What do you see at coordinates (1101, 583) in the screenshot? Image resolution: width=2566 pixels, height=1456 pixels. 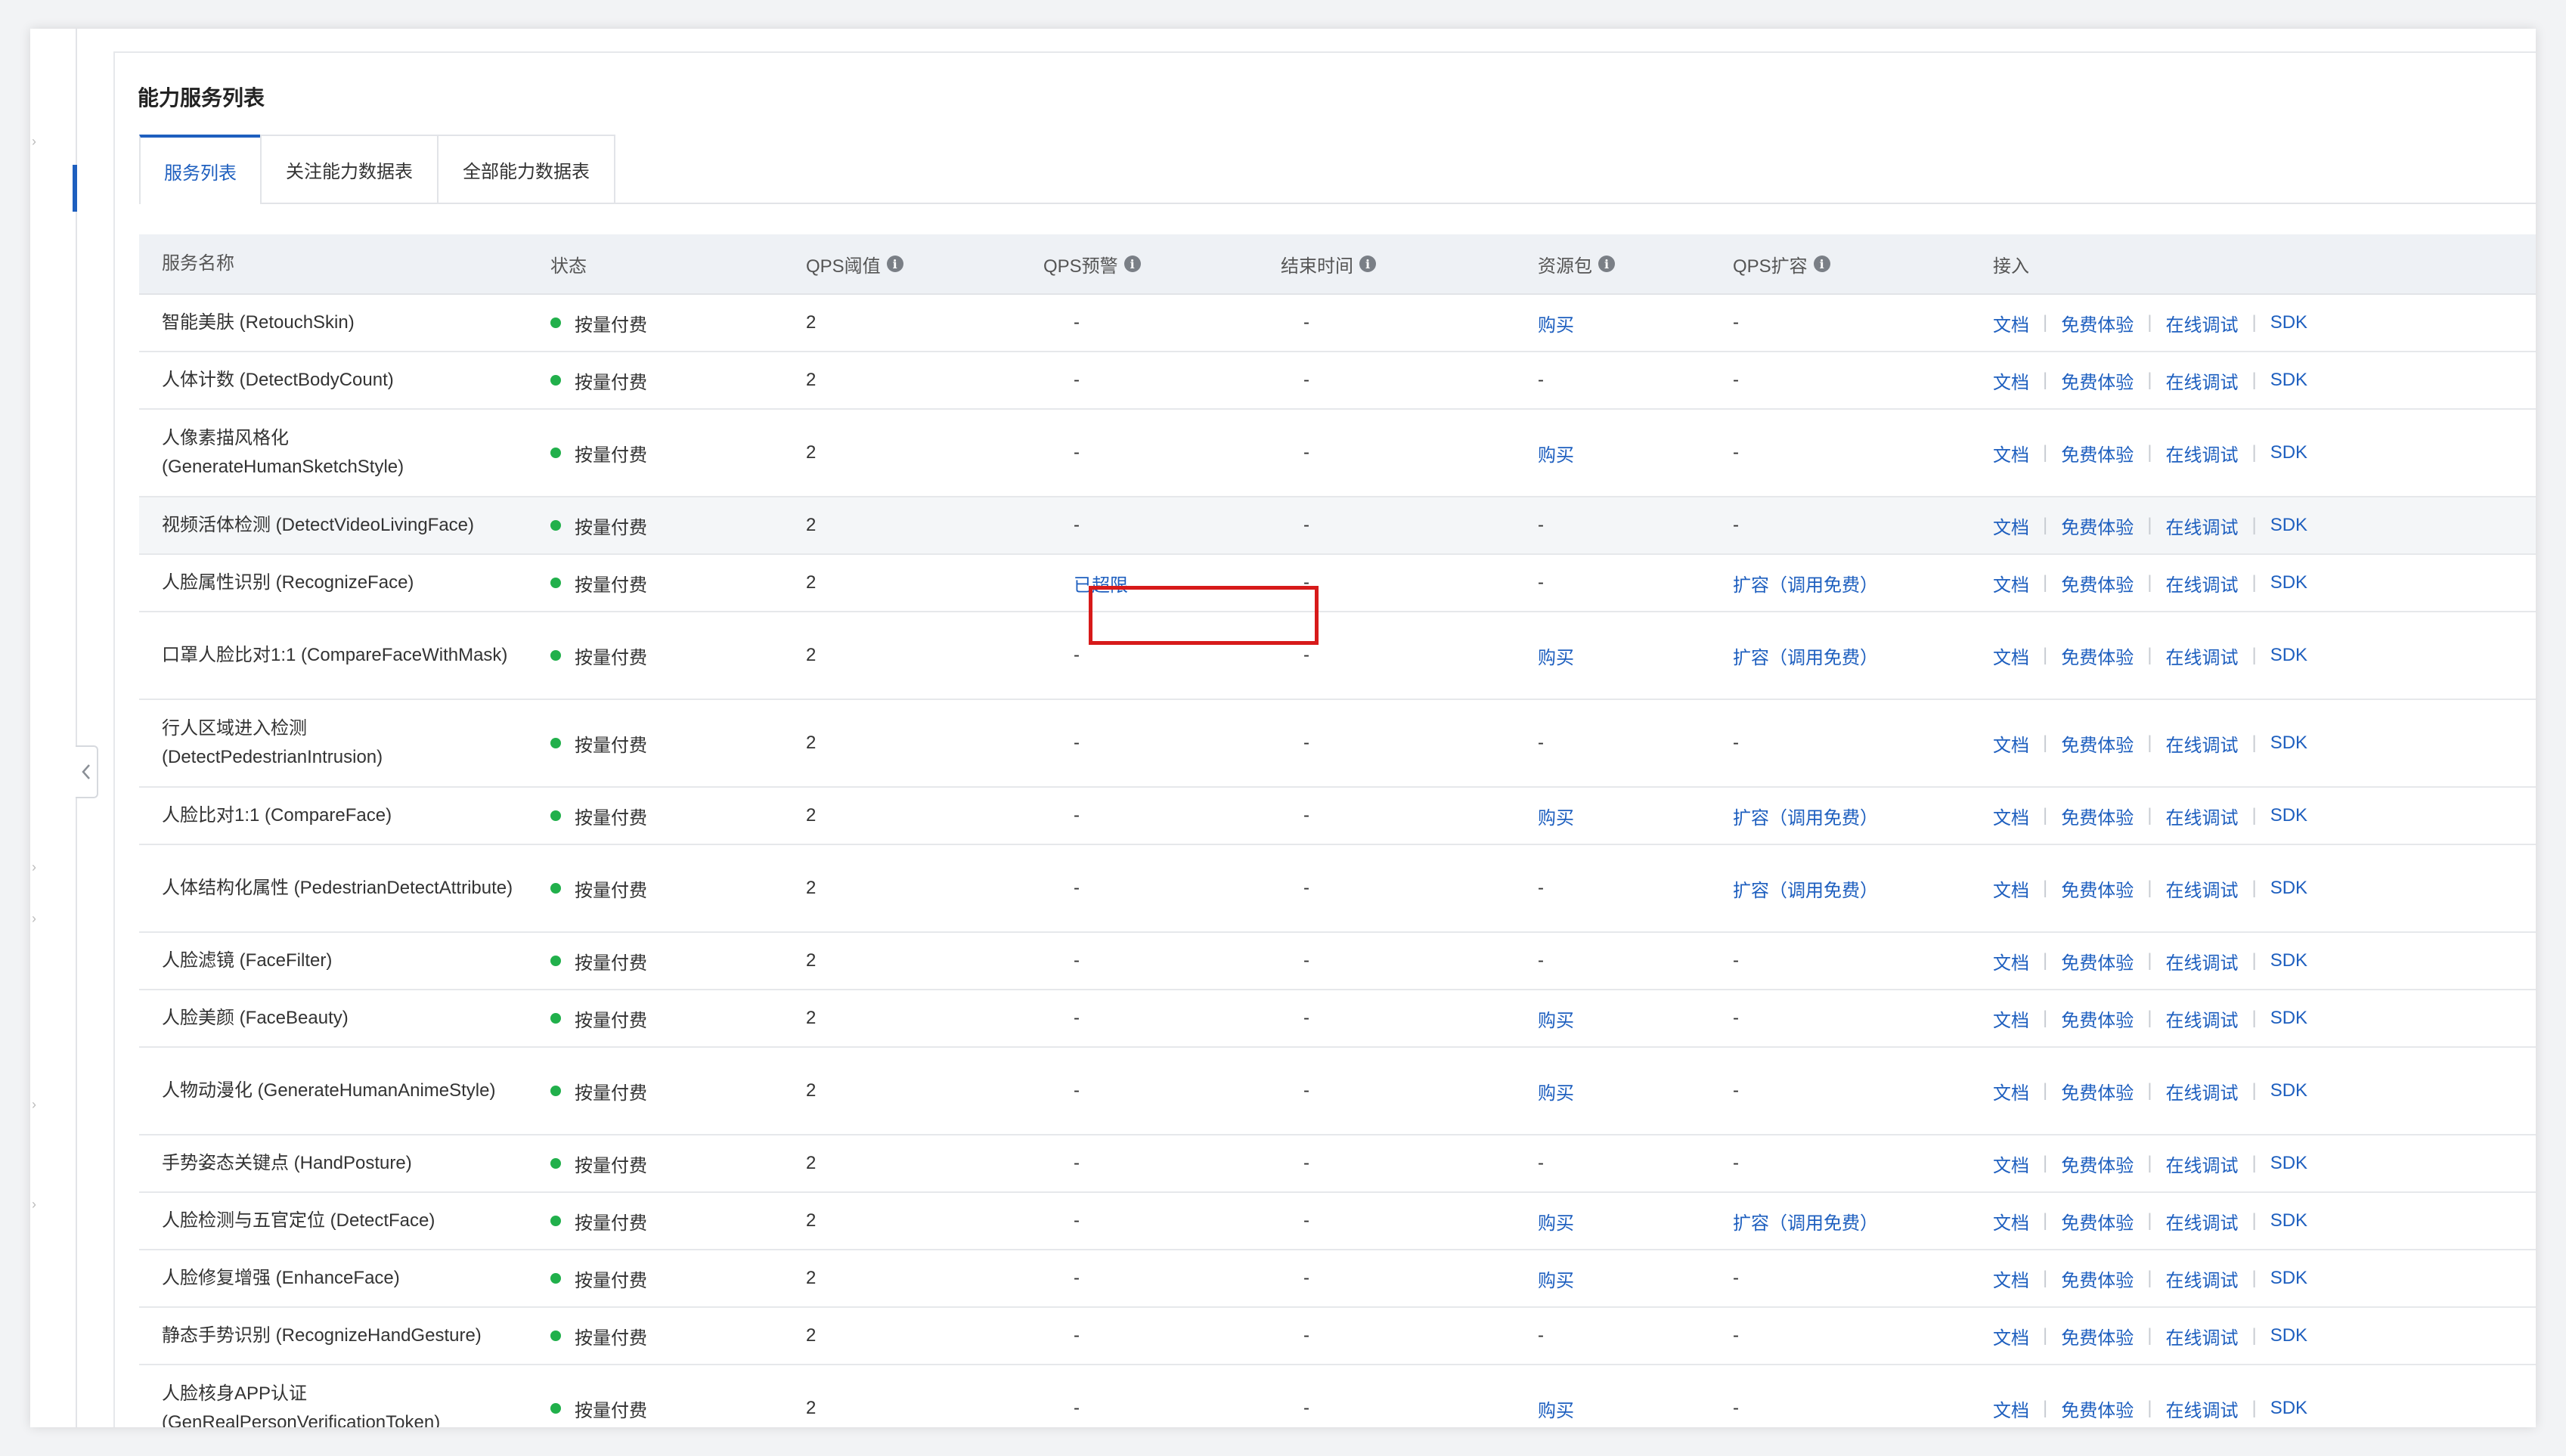 I see `qps-warning: 已超限` at bounding box center [1101, 583].